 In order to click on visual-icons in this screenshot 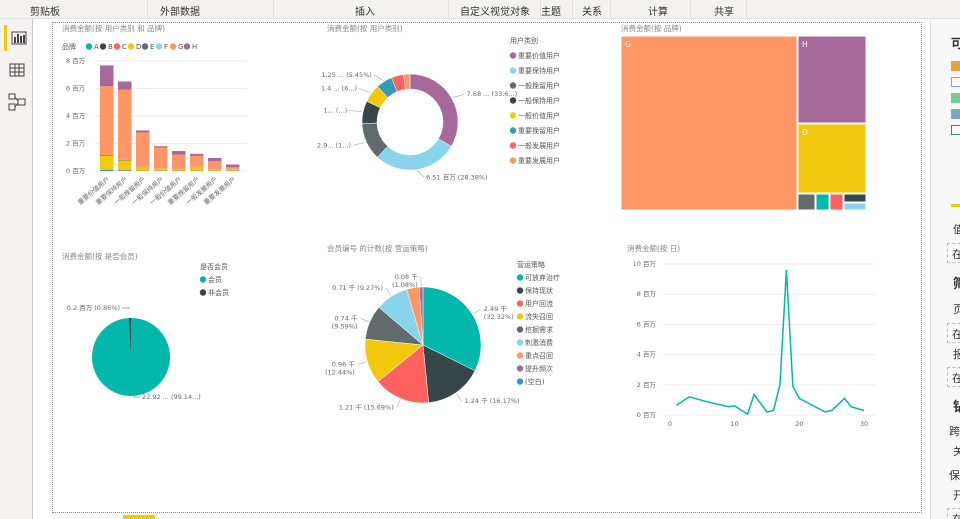, I will do `click(955, 98)`.